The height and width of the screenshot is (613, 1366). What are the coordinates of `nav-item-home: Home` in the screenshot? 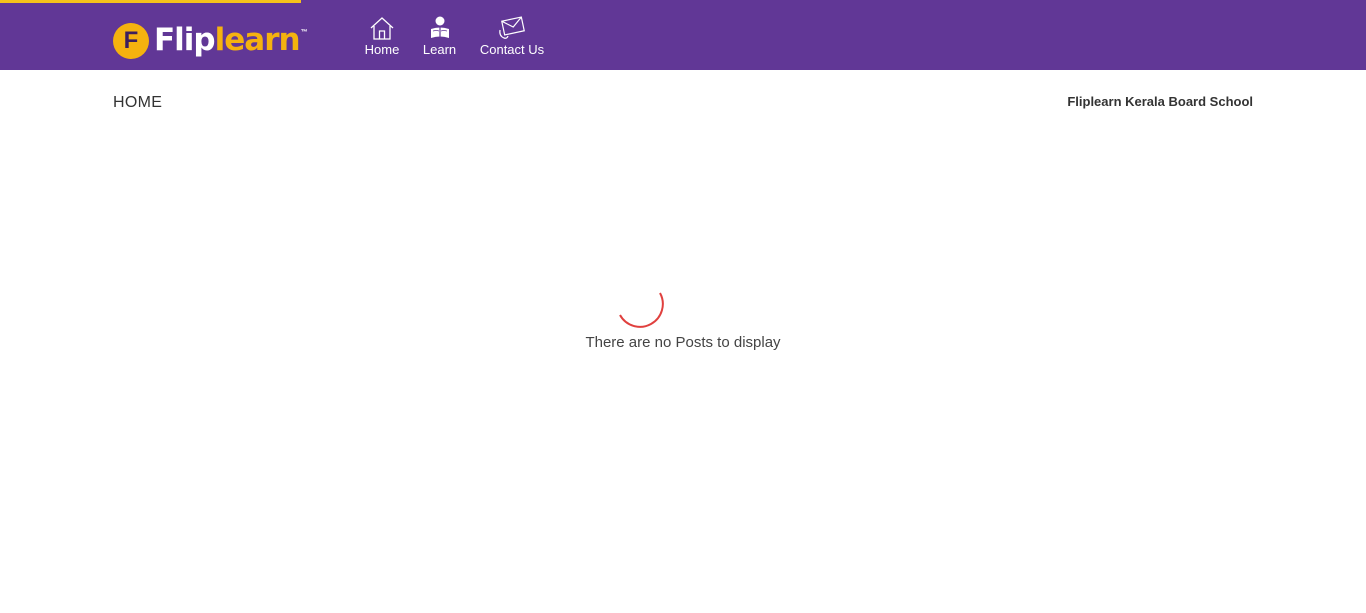 It's located at (382, 41).